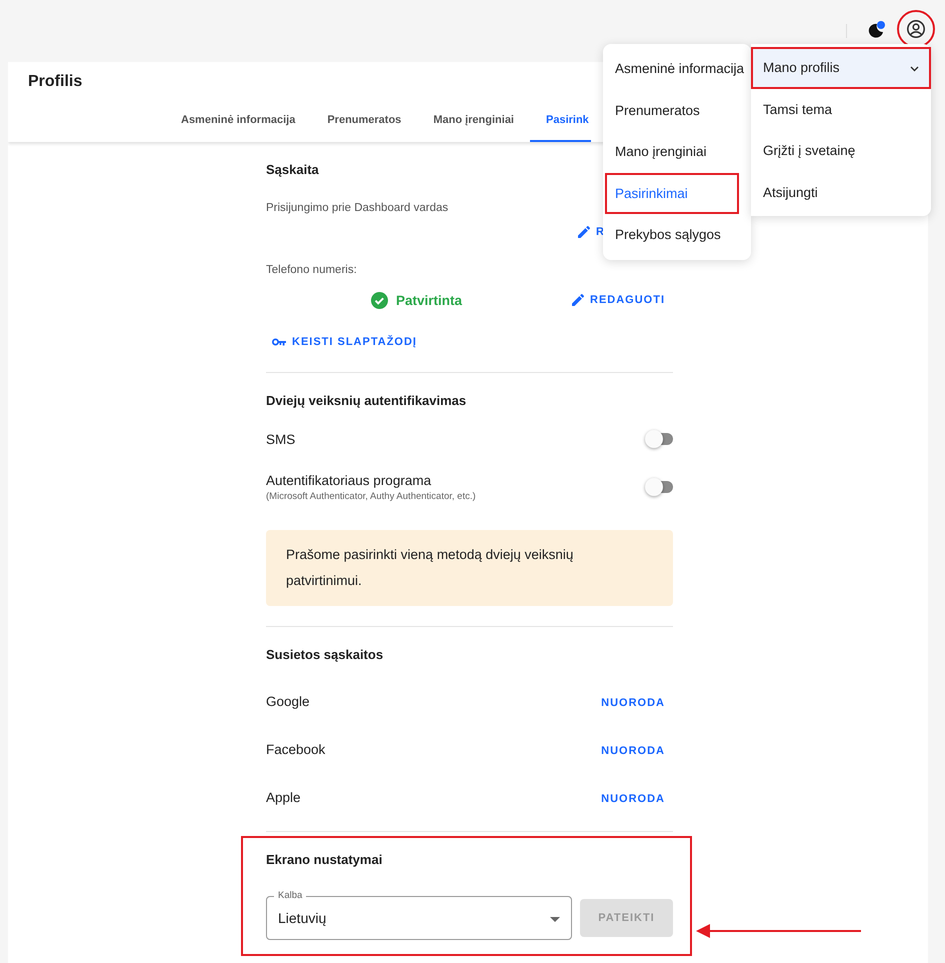 The height and width of the screenshot is (963, 945). Describe the element at coordinates (296, 749) in the screenshot. I see `account-name: Facebook` at that location.